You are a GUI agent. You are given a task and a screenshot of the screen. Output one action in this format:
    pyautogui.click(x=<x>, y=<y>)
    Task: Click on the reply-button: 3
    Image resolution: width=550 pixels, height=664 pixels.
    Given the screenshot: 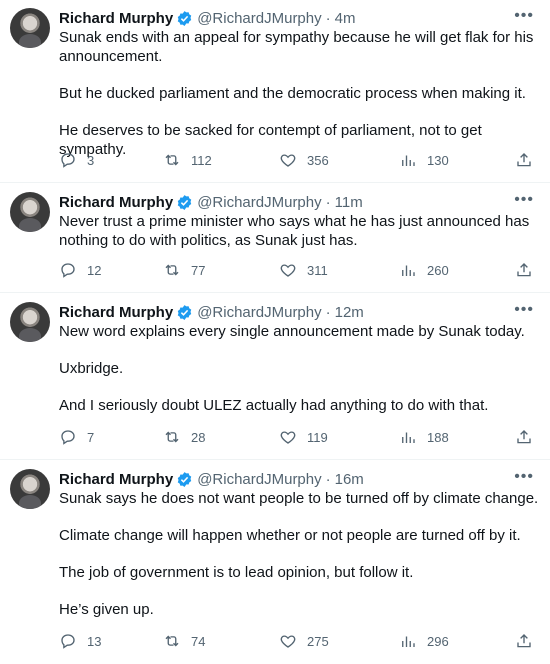 What is the action you would take?
    pyautogui.click(x=76, y=160)
    